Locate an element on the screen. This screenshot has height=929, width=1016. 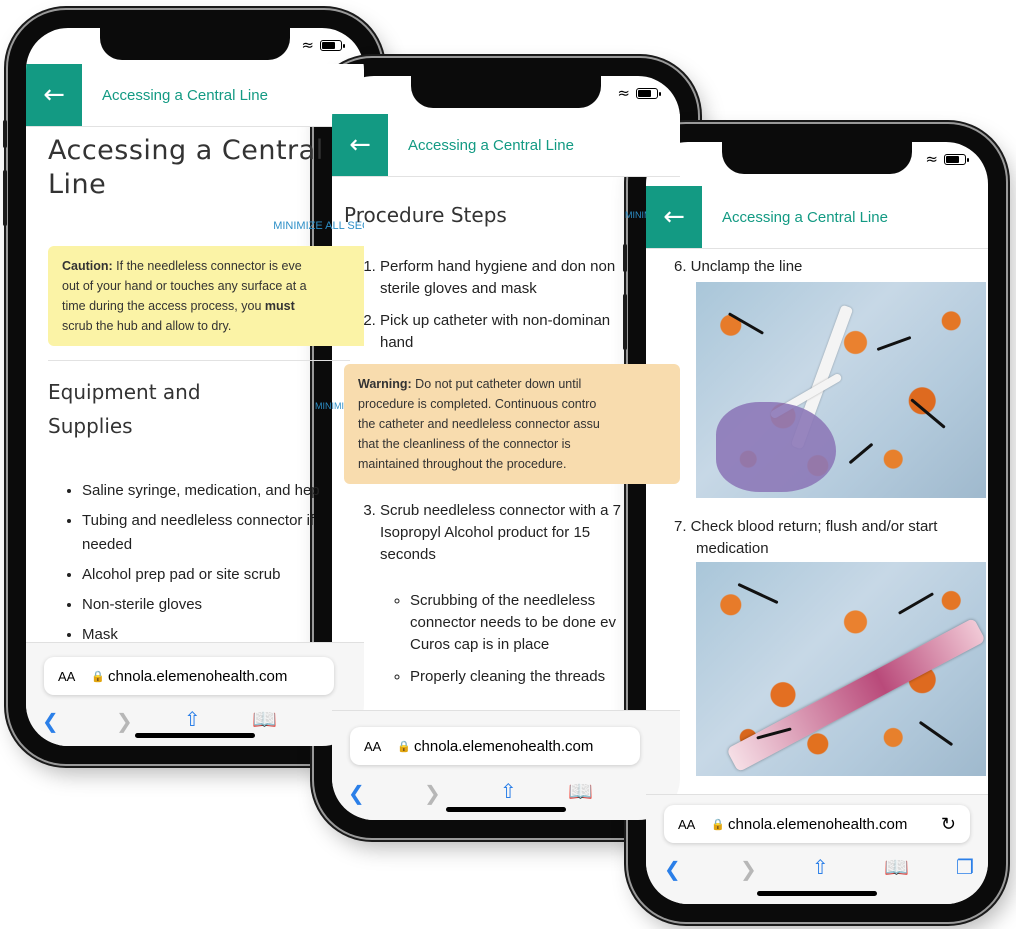
reload-icon: ↻ is located at coordinates (948, 824).